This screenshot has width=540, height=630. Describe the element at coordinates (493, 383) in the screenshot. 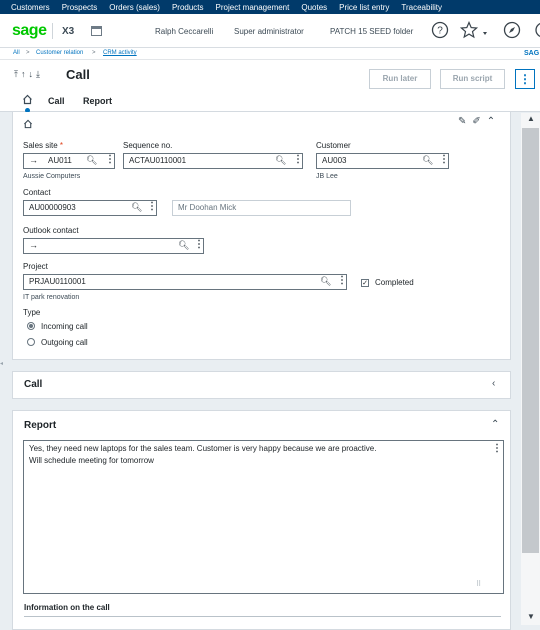

I see `expand-chevron-icon: ‹` at that location.